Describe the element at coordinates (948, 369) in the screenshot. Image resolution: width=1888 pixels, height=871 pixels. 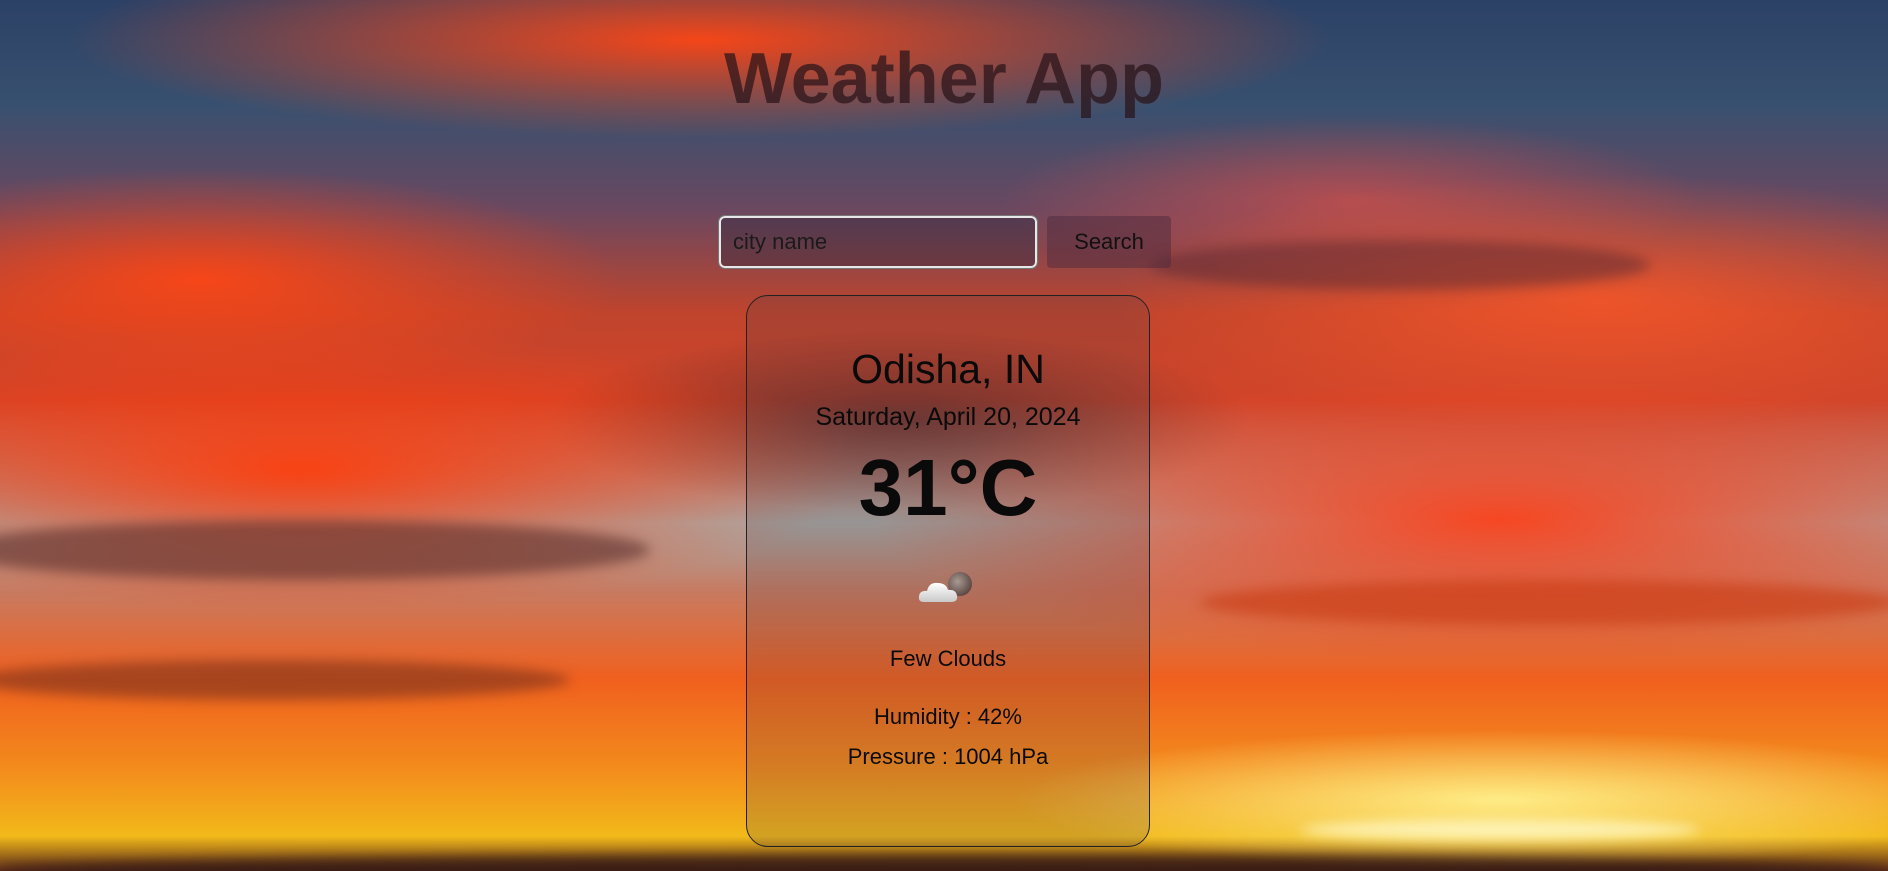
I see `location-label: Odisha, IN` at that location.